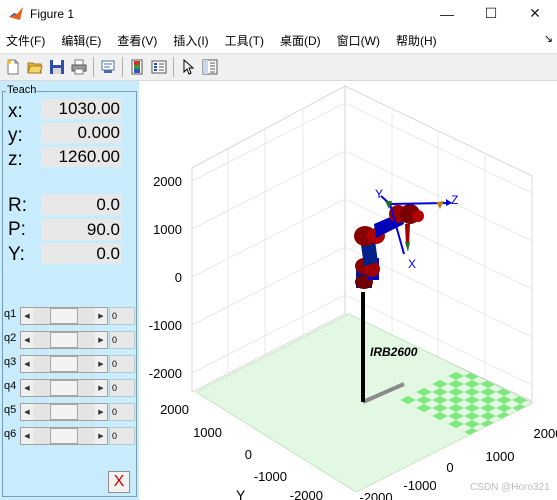 The image size is (557, 500). What do you see at coordinates (159, 67) in the screenshot?
I see `legend-icon` at bounding box center [159, 67].